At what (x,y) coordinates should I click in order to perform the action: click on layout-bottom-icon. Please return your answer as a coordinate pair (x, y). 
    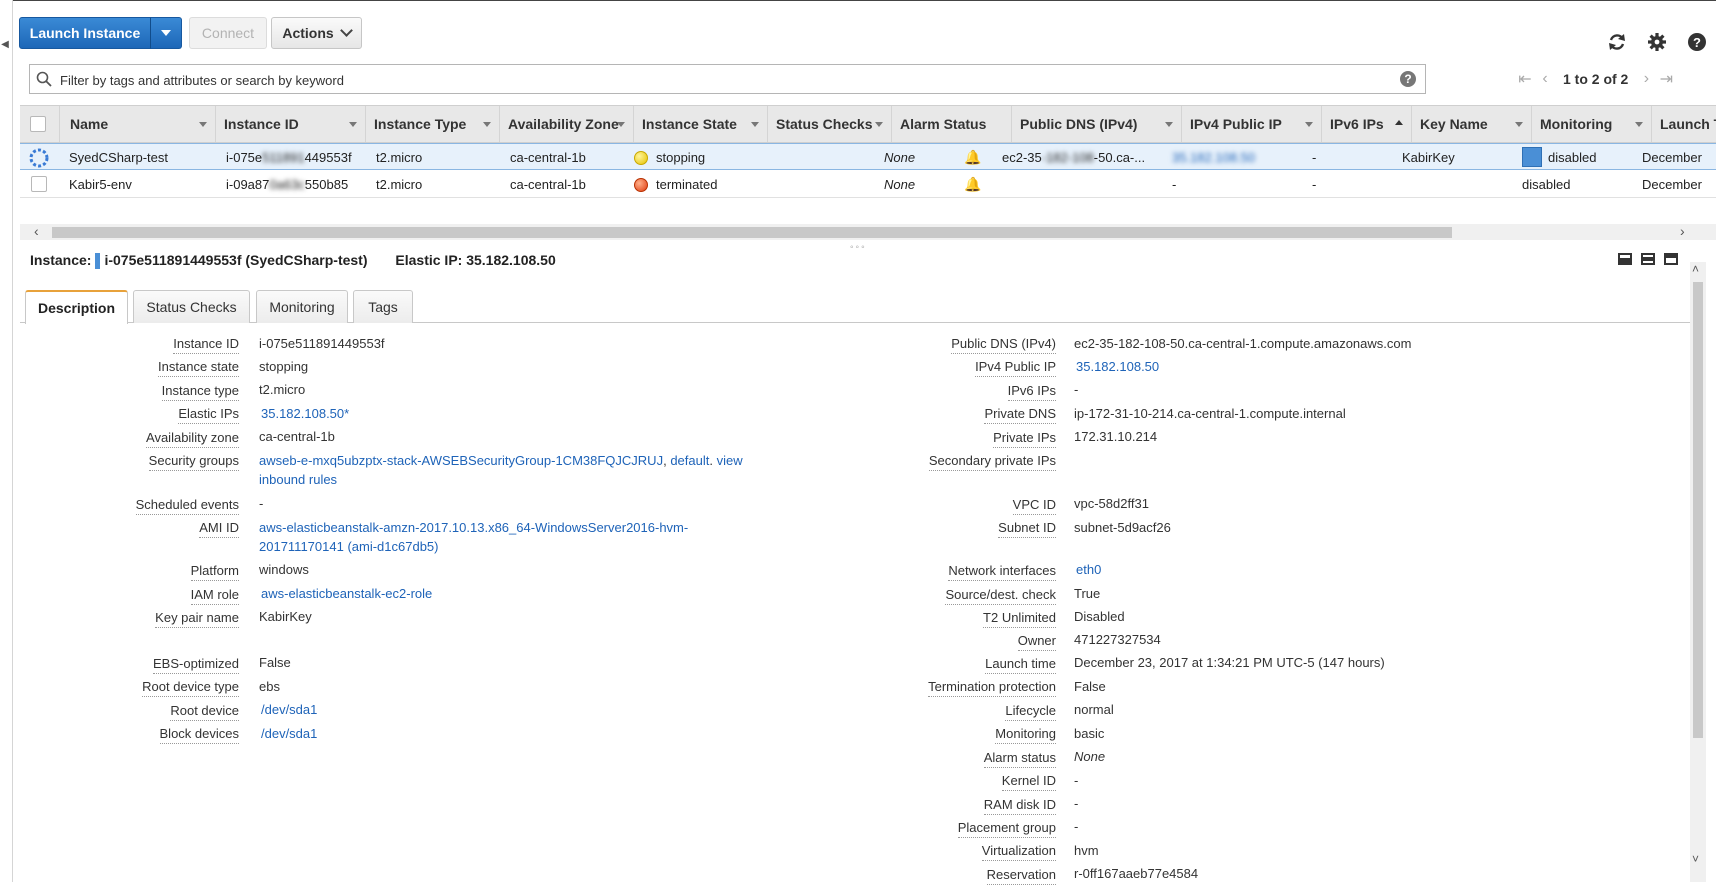
    Looking at the image, I should click on (1625, 259).